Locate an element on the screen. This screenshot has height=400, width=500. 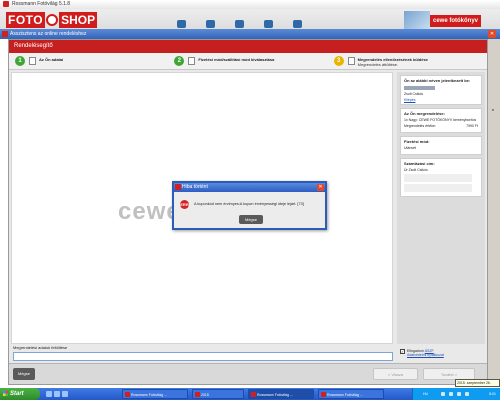
assistant-header: Rendelésegítő is located at coordinates (248, 46).